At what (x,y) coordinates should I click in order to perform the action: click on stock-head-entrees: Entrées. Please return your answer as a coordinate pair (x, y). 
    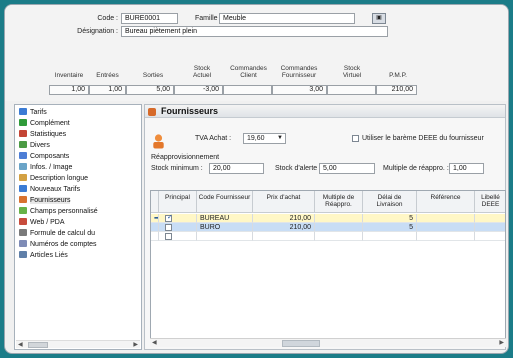
    Looking at the image, I should click on (107, 75).